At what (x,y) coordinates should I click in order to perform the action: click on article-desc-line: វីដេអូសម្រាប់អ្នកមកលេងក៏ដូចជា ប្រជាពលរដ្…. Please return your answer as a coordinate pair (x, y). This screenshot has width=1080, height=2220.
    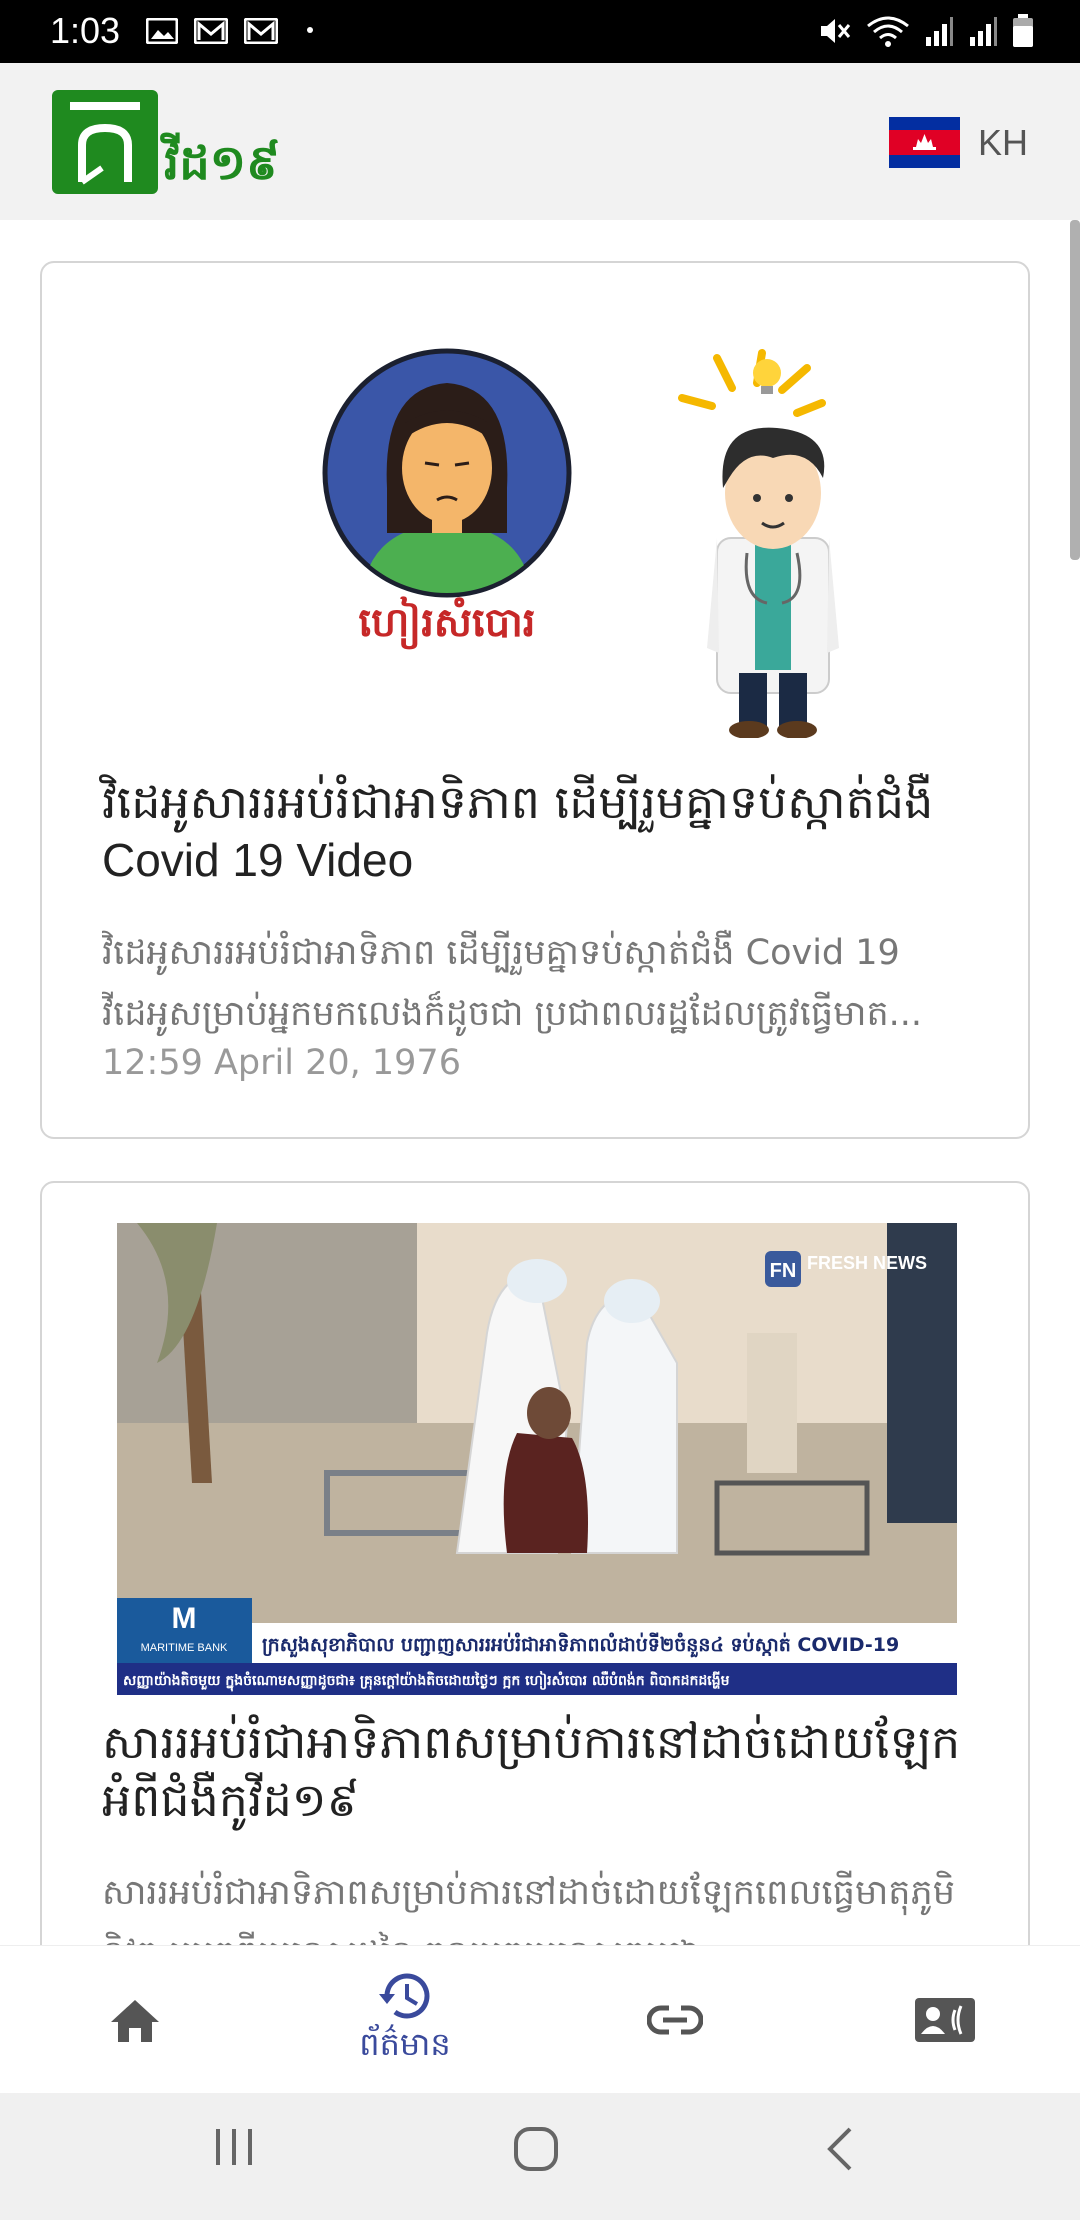
    Looking at the image, I should click on (512, 1014).